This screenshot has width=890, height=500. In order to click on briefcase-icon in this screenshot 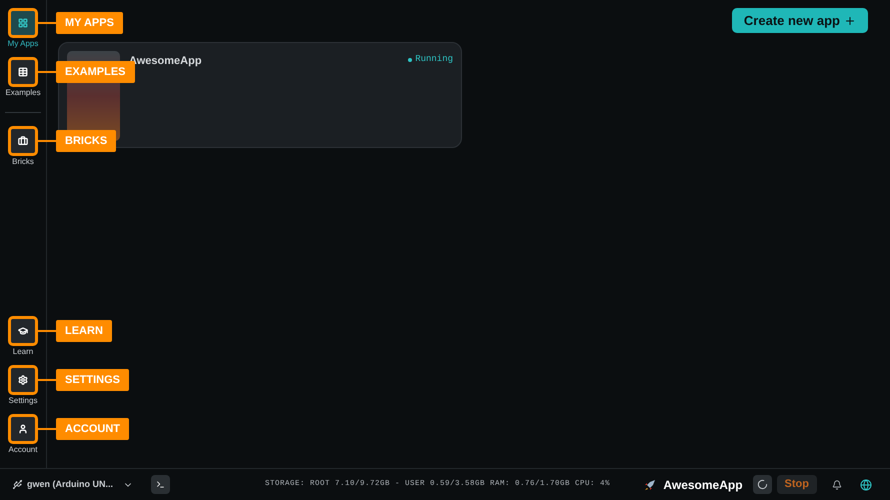, I will do `click(23, 141)`.